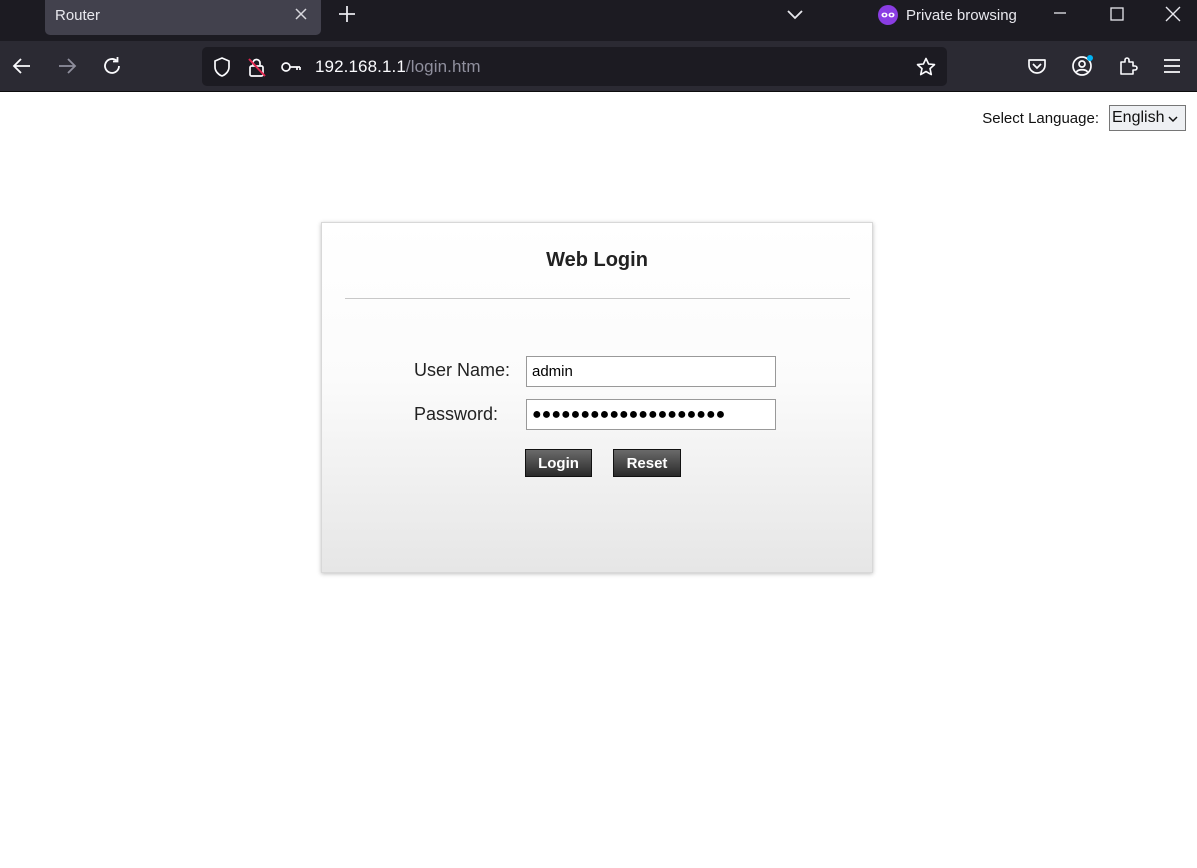 This screenshot has height=868, width=1197. I want to click on minimize-icon, so click(1060, 14).